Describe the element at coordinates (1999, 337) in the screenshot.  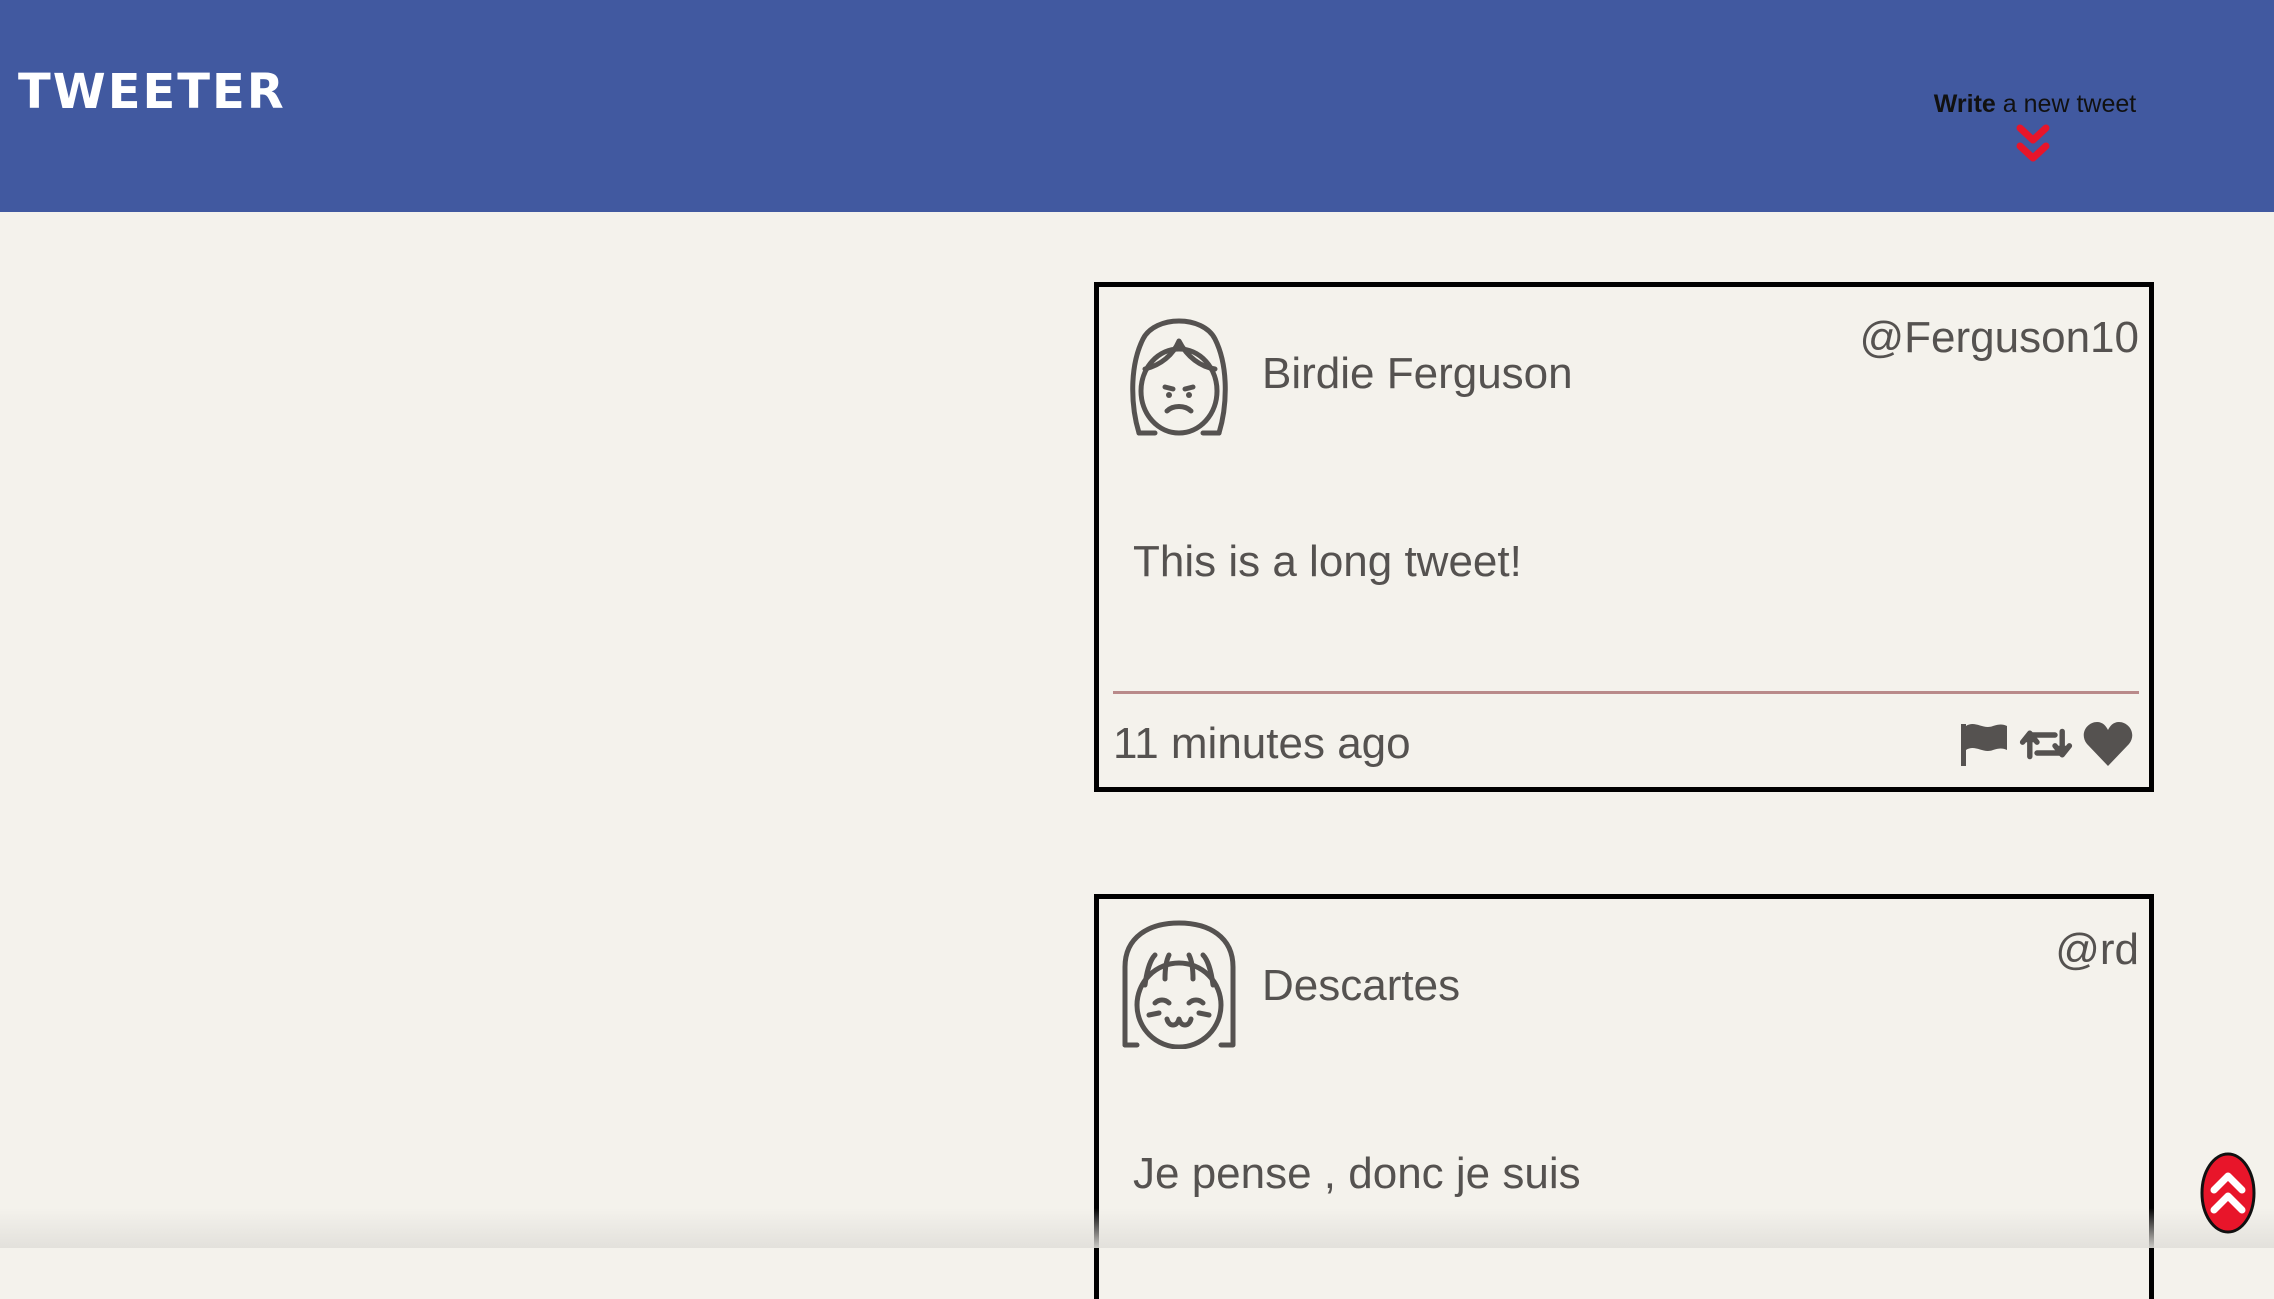
I see `author-handle: @Ferguson10` at that location.